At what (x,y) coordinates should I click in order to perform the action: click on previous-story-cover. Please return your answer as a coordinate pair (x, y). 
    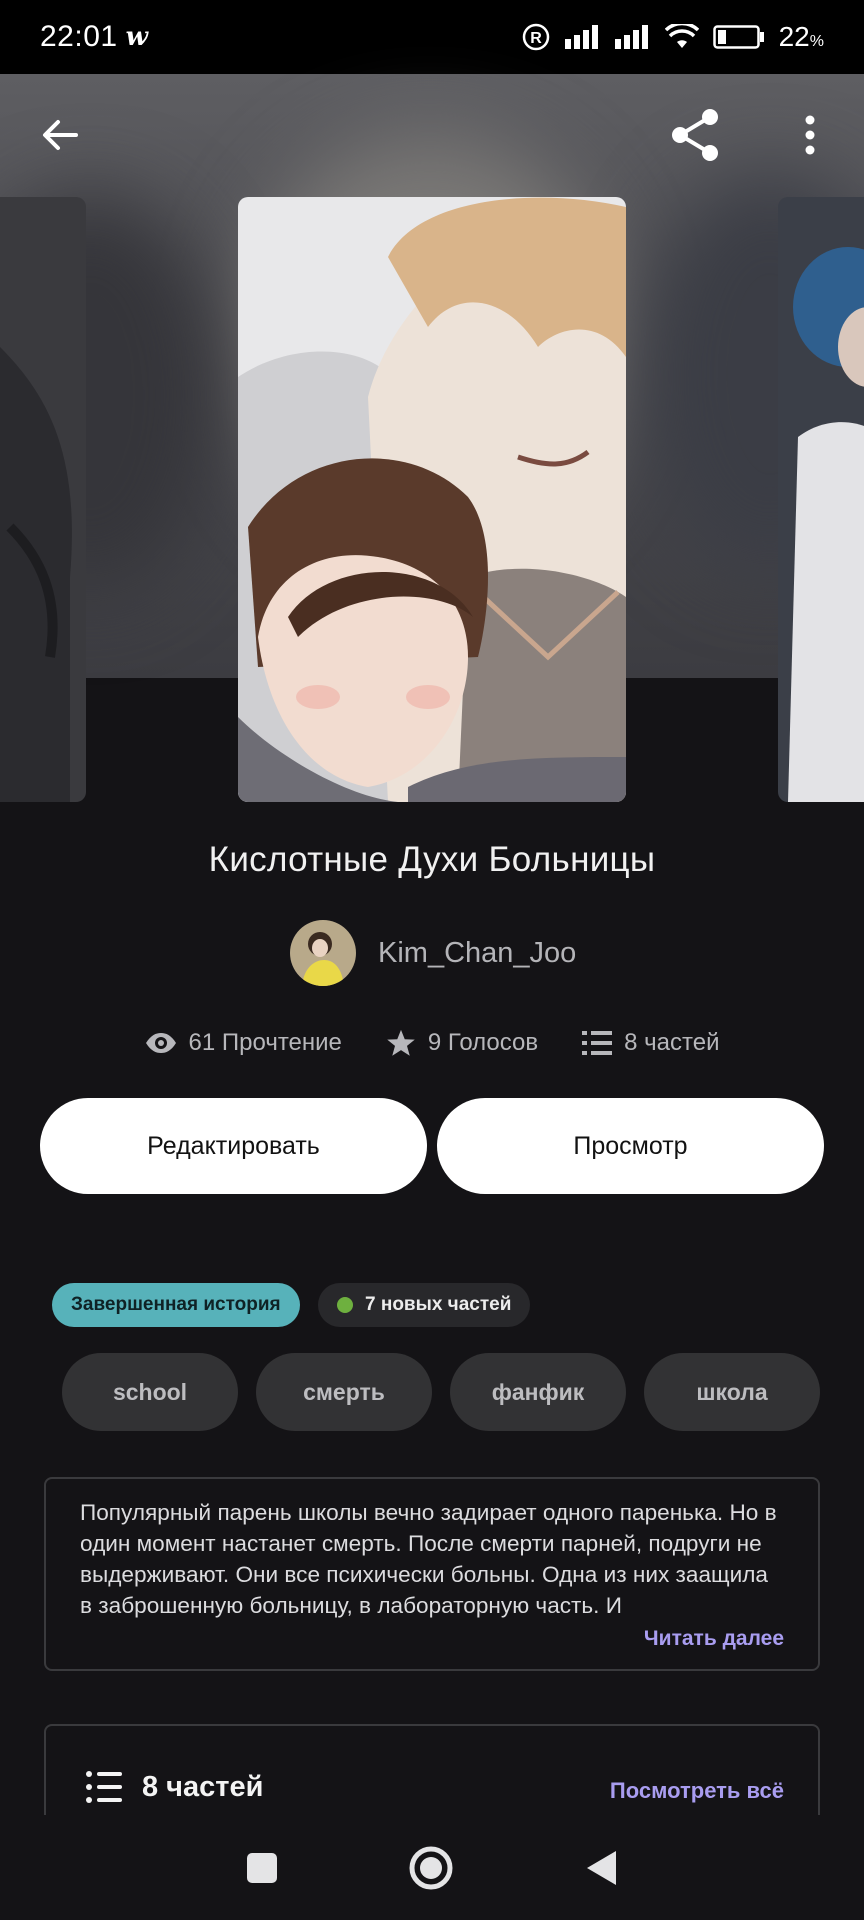
    Looking at the image, I should click on (43, 499).